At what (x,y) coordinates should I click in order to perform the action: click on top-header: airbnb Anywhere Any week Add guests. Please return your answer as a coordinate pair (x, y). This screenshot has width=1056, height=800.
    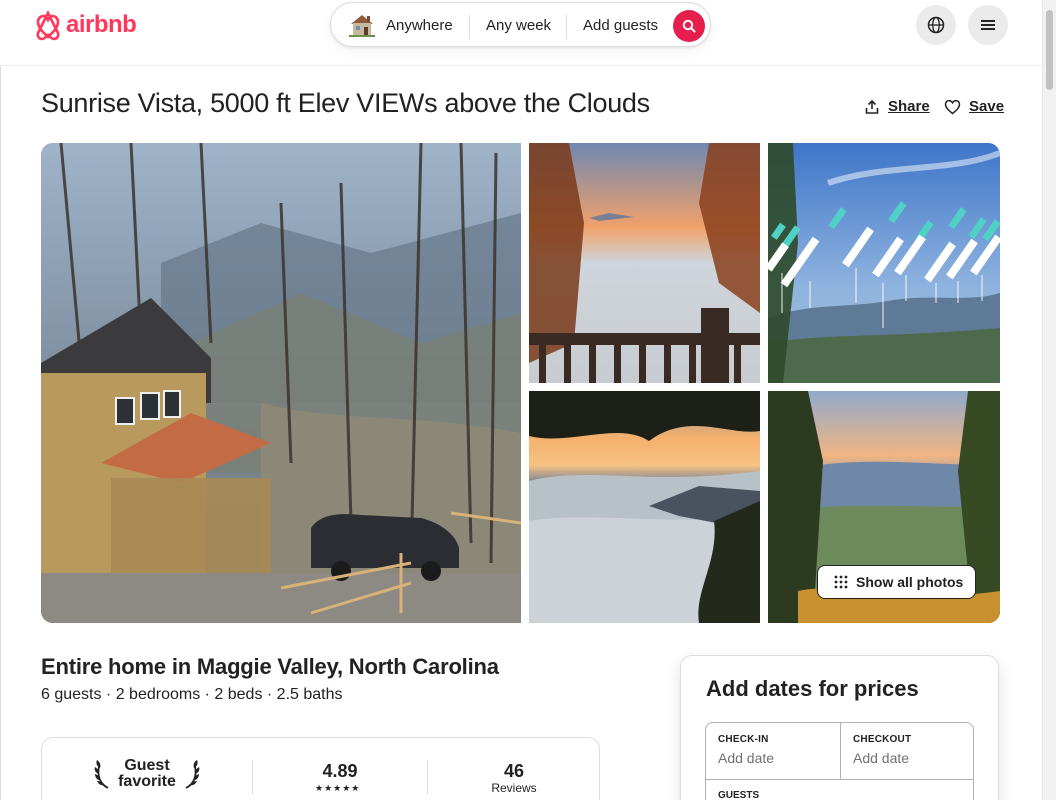
    Looking at the image, I should click on (521, 33).